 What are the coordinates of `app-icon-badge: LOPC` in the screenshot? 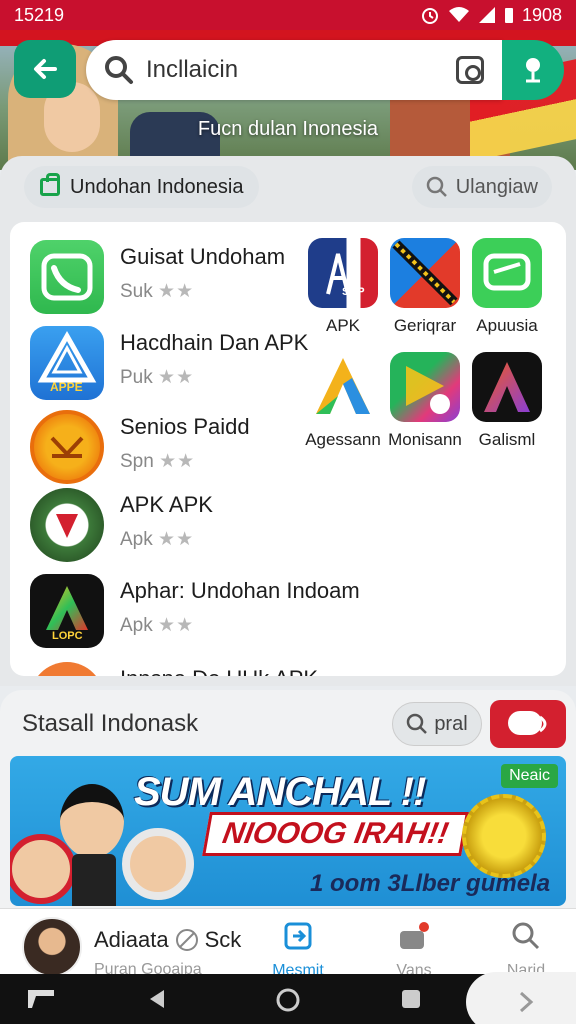 It's located at (67, 636).